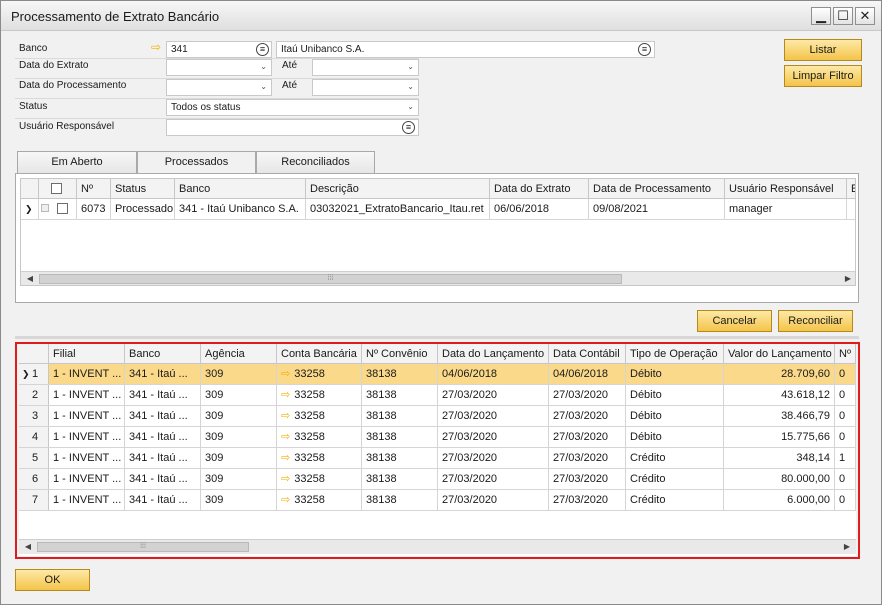 This screenshot has height=605, width=882. I want to click on banco-code-value: 341, so click(179, 49).